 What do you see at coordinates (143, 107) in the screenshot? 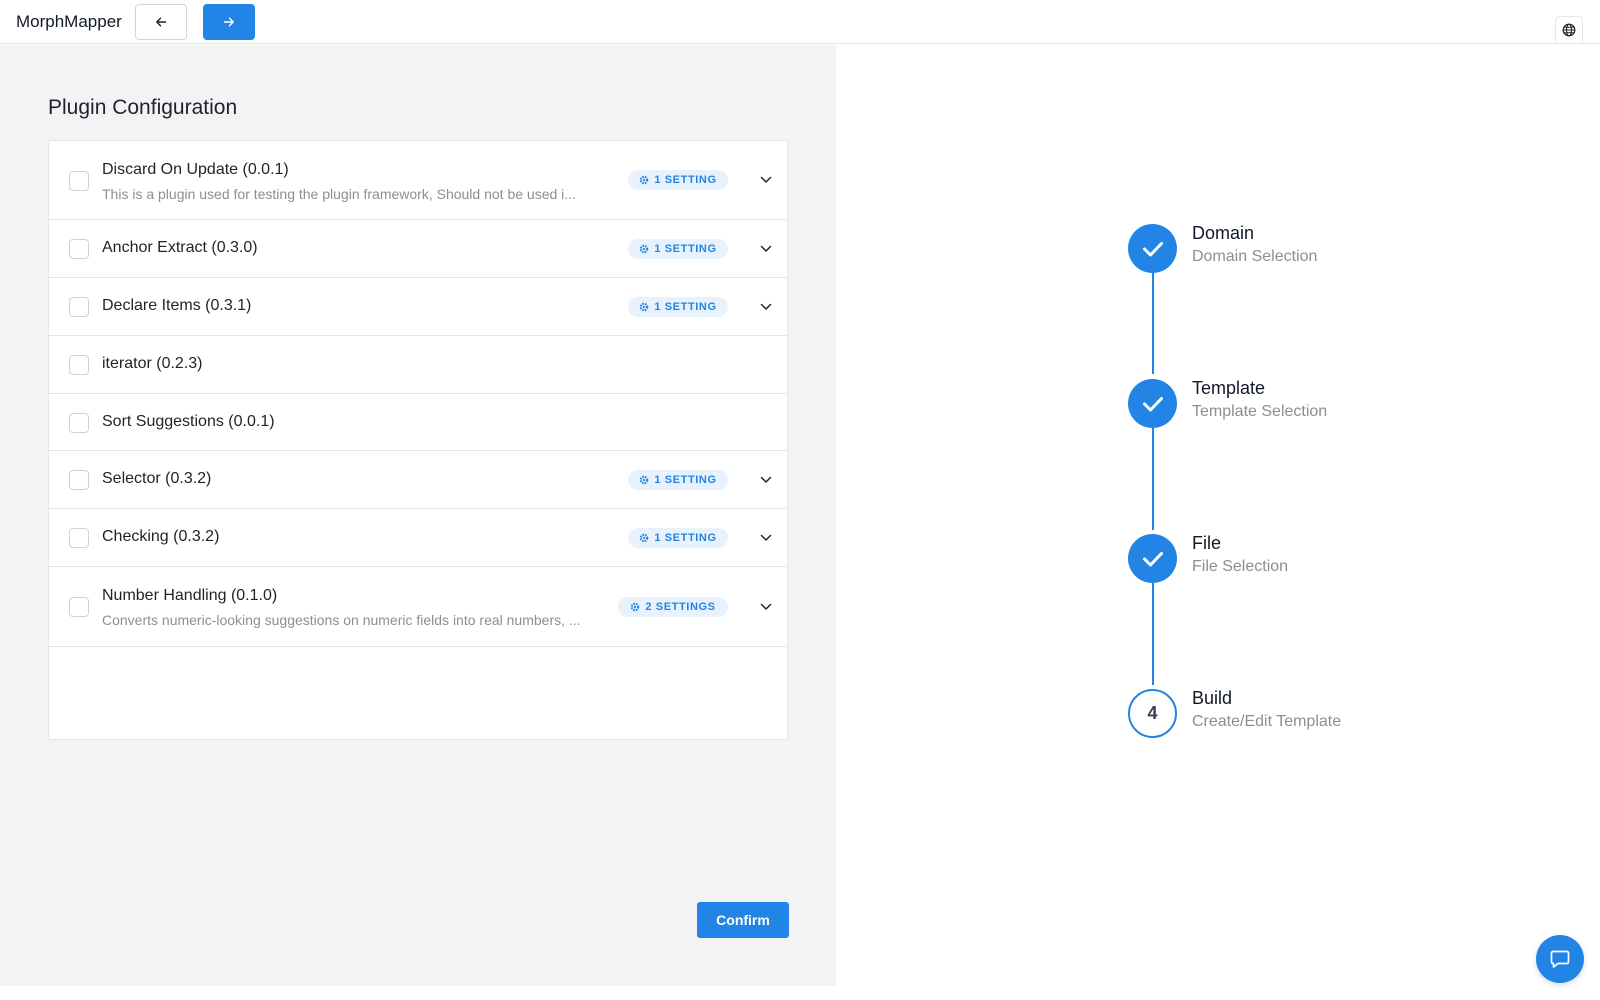
I see `page-title: Plugin Configuration` at bounding box center [143, 107].